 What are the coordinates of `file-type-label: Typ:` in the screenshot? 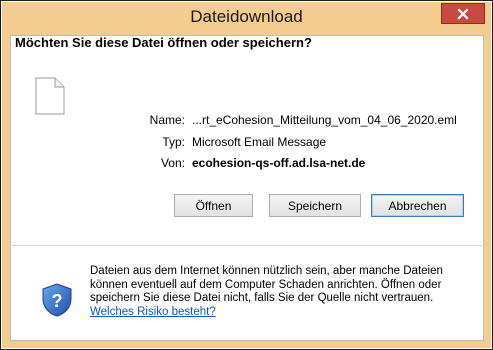 It's located at (173, 142).